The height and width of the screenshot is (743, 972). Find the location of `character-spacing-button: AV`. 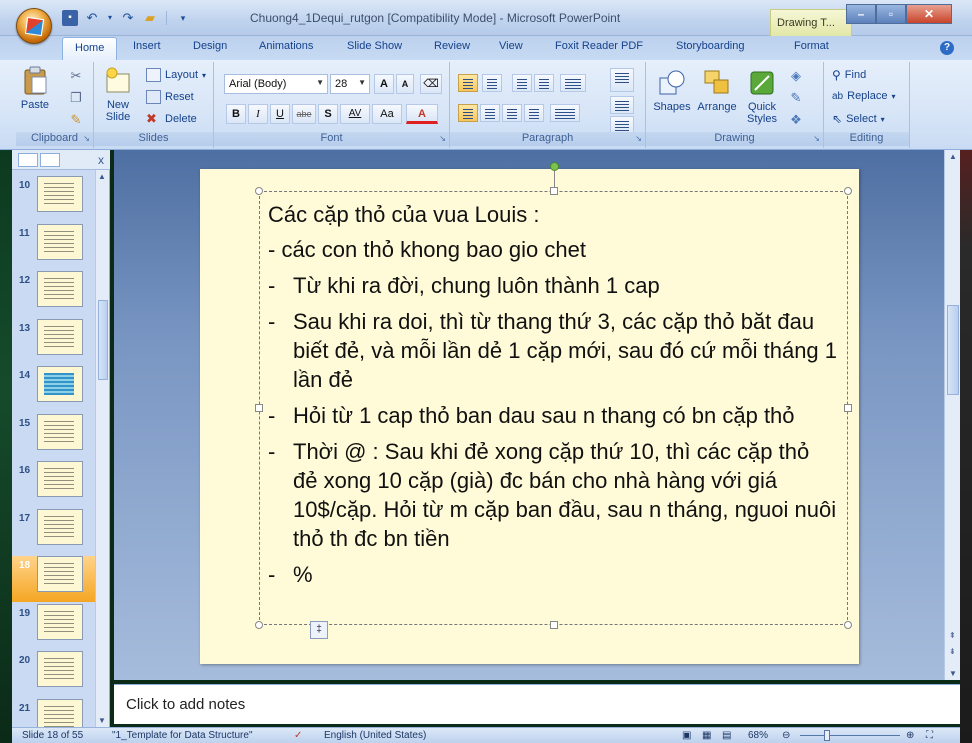

character-spacing-button: AV is located at coordinates (355, 114).